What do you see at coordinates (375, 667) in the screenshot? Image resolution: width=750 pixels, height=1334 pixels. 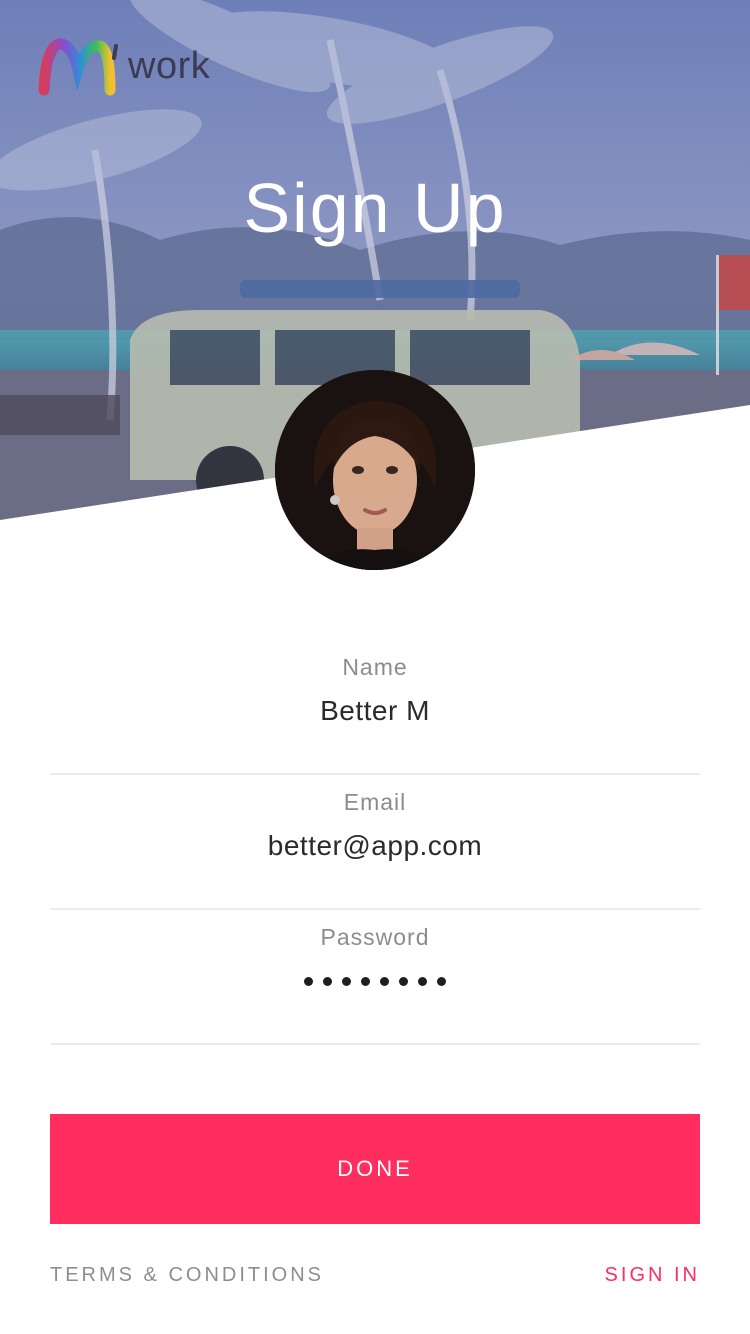 I see `name-label: Name` at bounding box center [375, 667].